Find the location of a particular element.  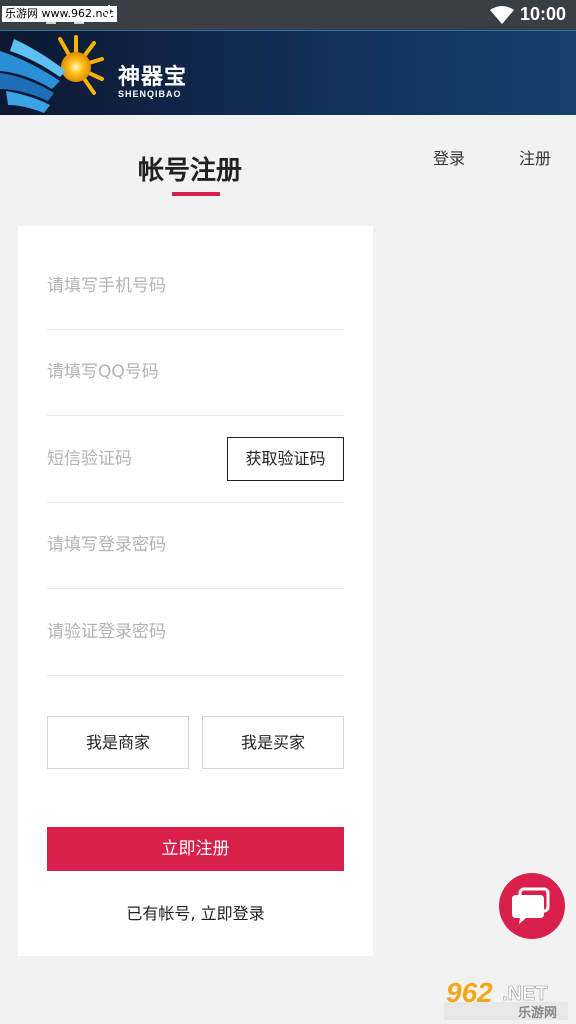

password-input is located at coordinates (195, 545).